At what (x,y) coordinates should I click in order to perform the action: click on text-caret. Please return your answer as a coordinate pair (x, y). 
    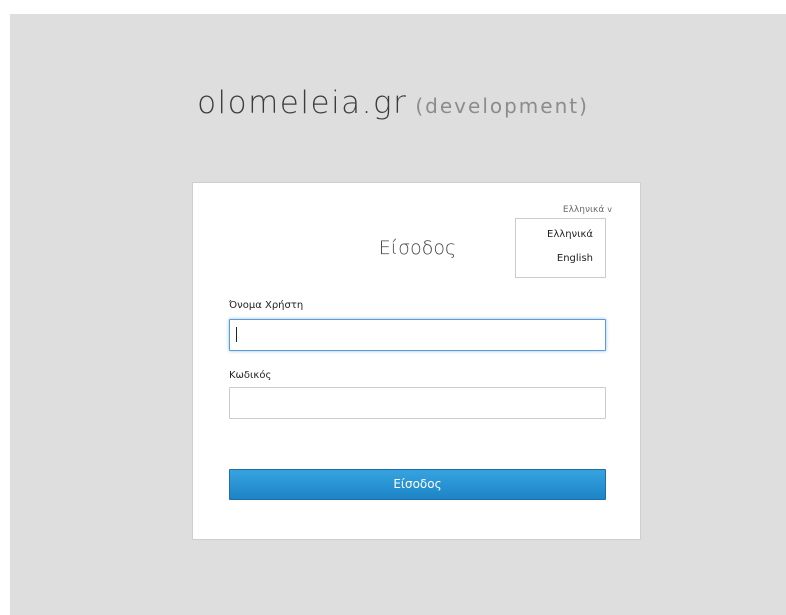
    Looking at the image, I should click on (236, 334).